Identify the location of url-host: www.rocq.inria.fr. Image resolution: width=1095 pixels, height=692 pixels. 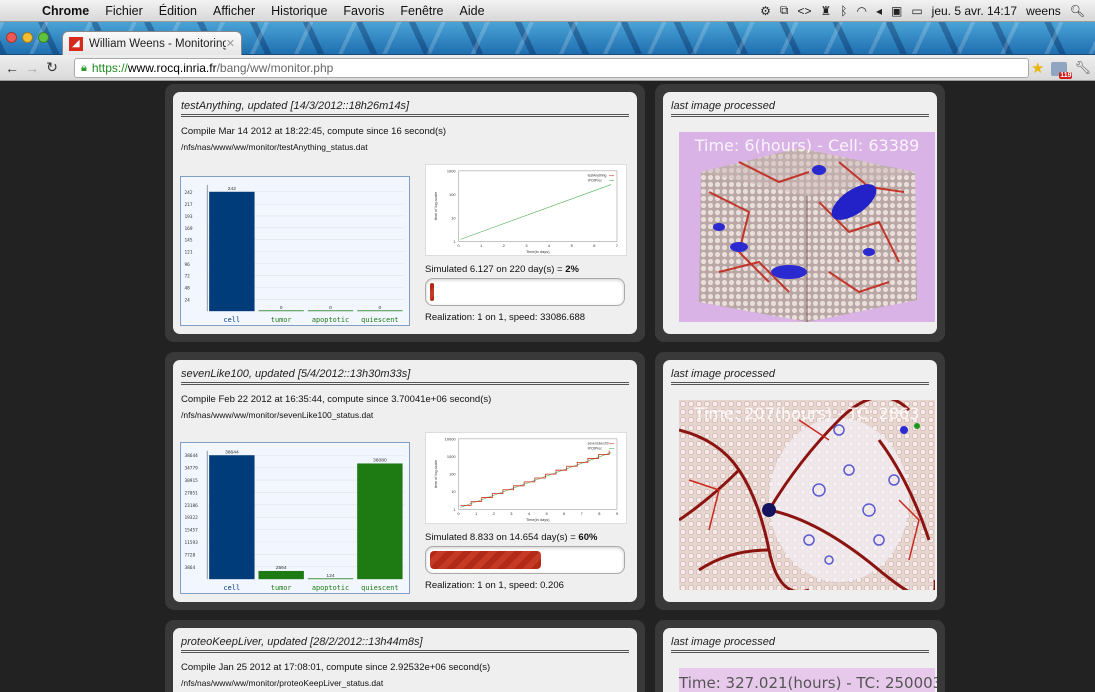
(172, 68).